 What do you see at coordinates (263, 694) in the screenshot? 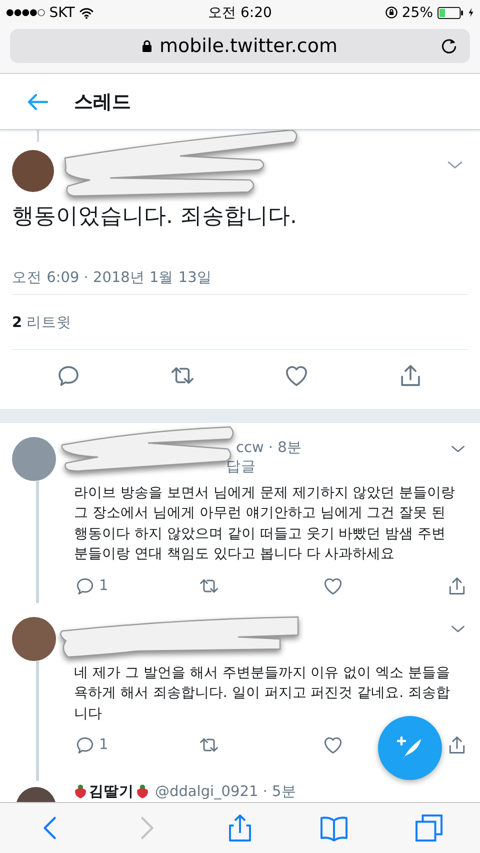
I see `reply-text: 네 제가 그 발언을 해서 주변분들까지 이유 없이 엑소 분들을 욕하게 해서 죄송합니다. 일이 퍼지고 퍼진것 같네요. 죄송합니다` at bounding box center [263, 694].